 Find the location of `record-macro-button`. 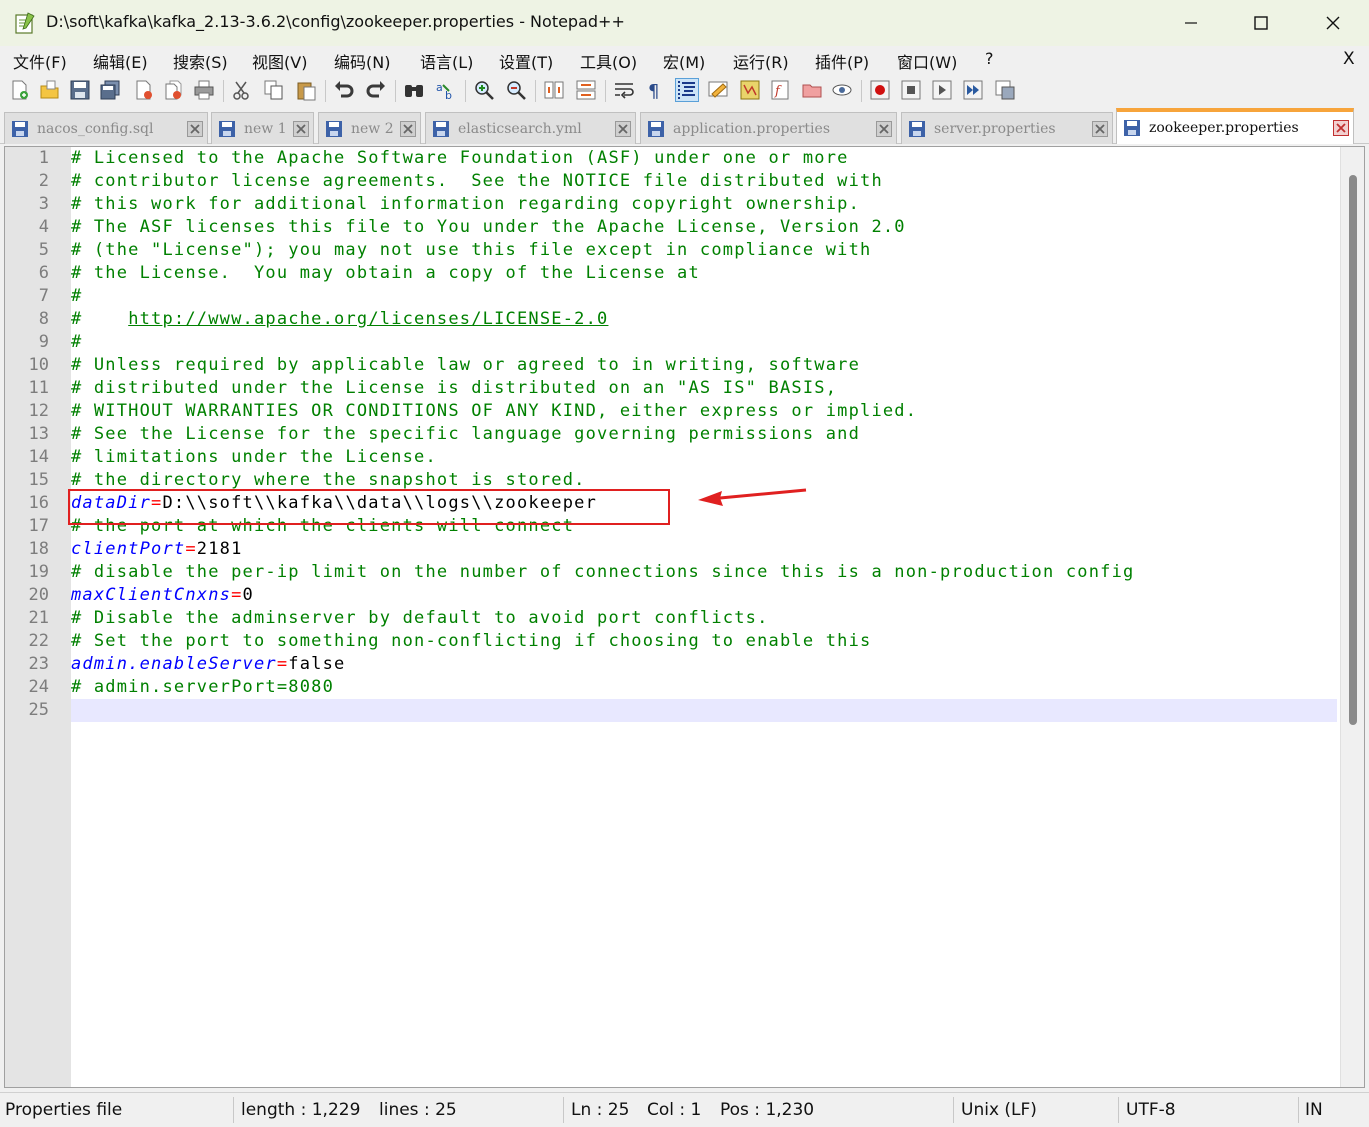

record-macro-button is located at coordinates (880, 90).